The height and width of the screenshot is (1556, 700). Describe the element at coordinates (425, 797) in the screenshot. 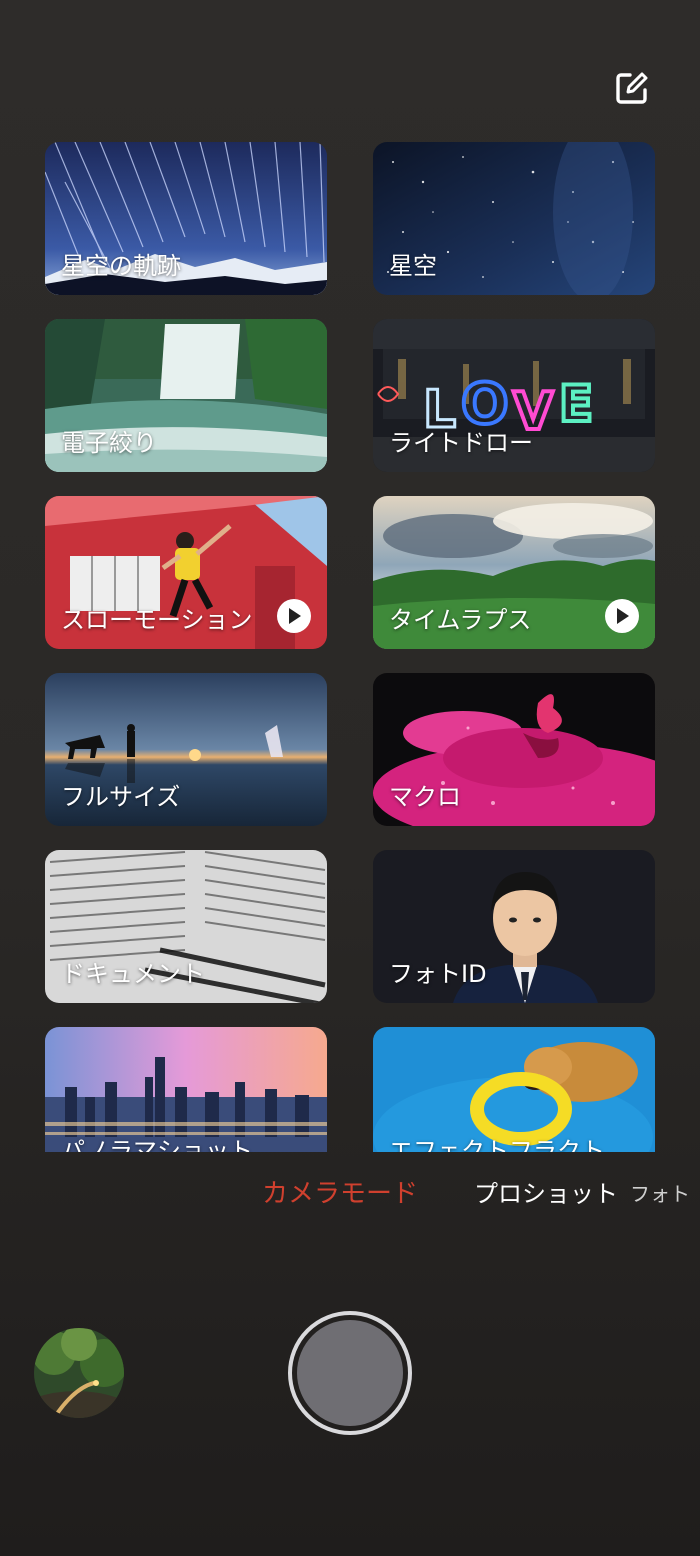

I see `card-label: マクロ` at that location.